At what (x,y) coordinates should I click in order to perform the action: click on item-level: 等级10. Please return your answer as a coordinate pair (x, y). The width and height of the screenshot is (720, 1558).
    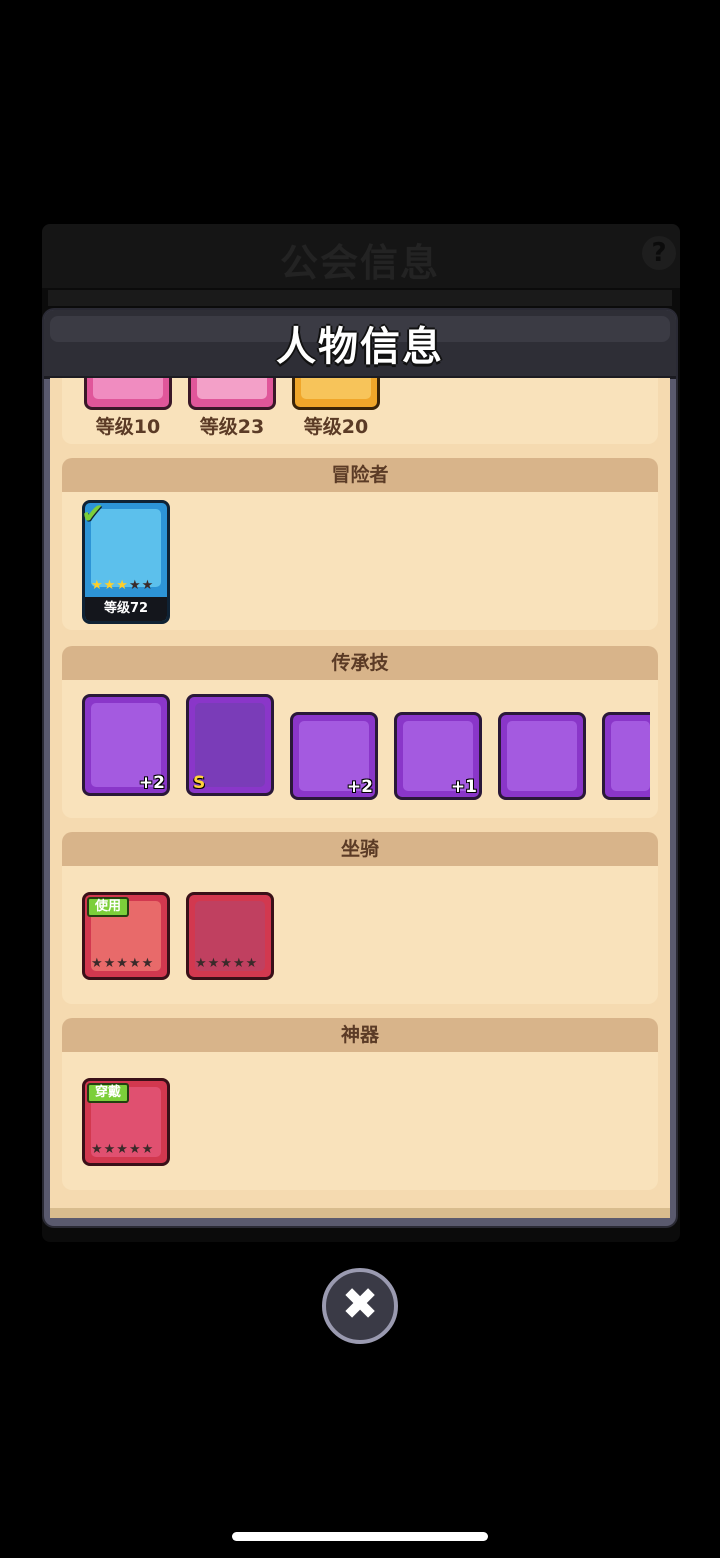
    Looking at the image, I should click on (128, 427).